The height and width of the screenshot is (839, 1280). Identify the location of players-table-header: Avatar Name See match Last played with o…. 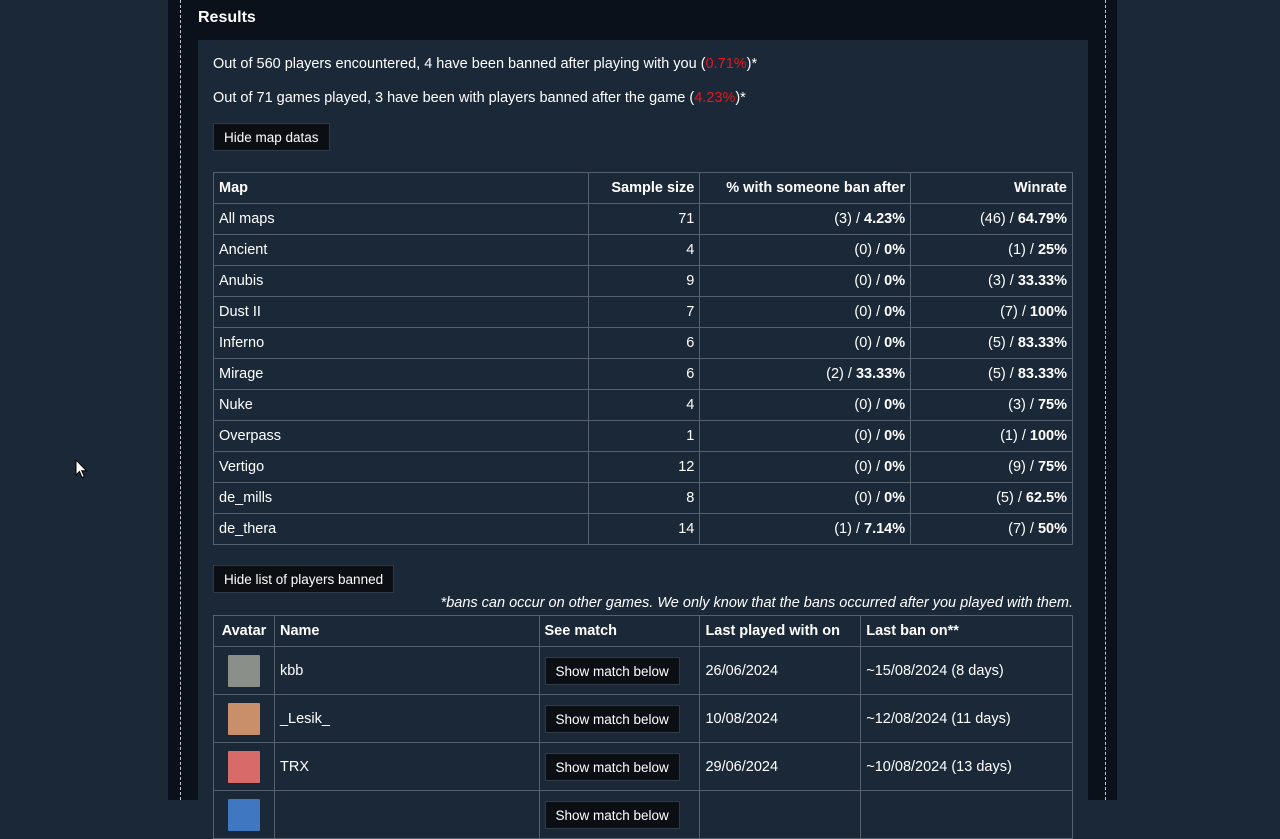
(643, 631).